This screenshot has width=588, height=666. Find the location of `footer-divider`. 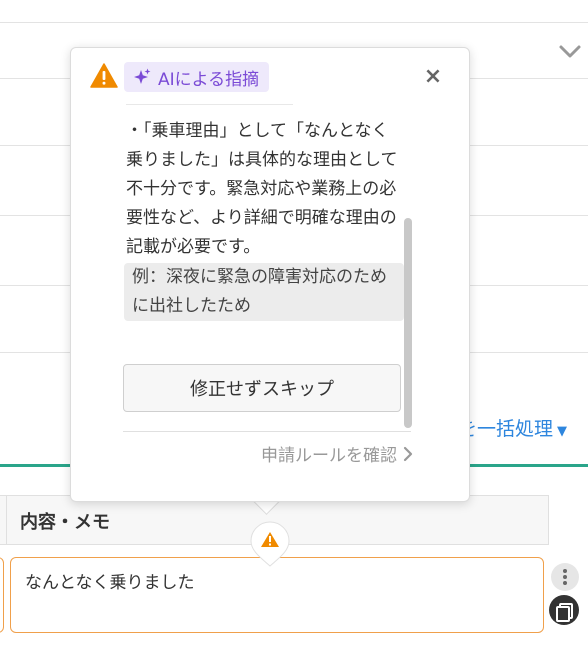

footer-divider is located at coordinates (267, 431).